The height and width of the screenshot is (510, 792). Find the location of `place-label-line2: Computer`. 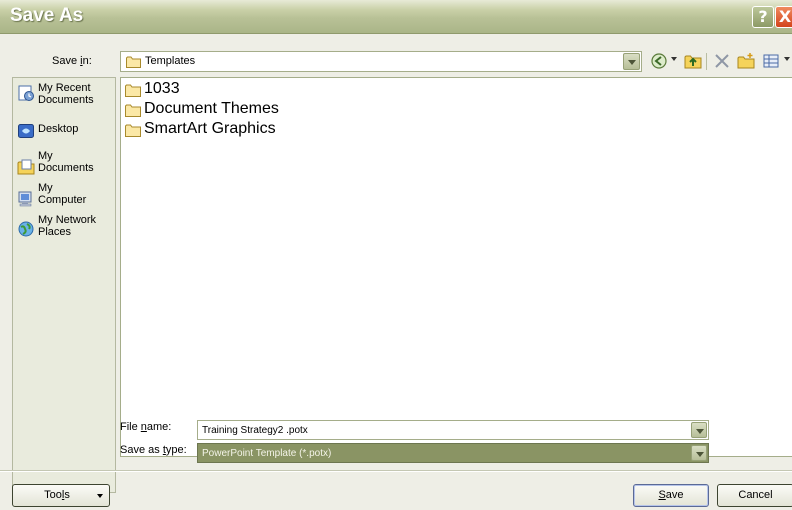

place-label-line2: Computer is located at coordinates (62, 200).